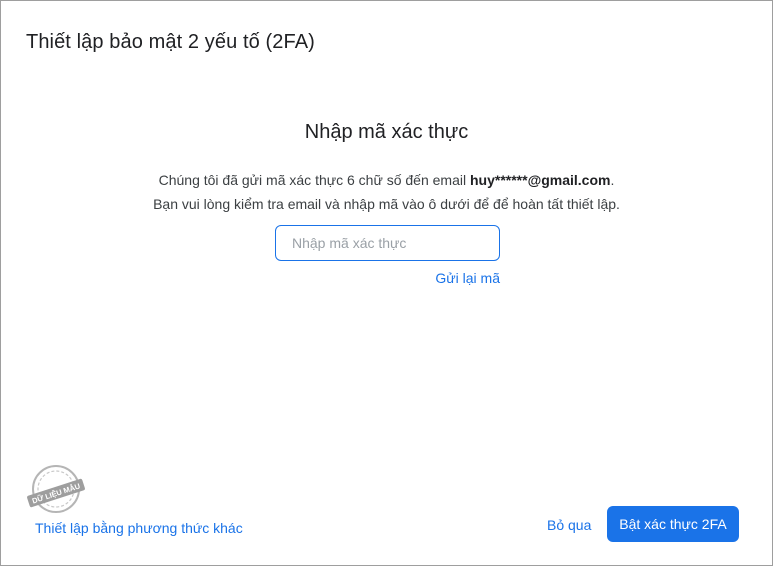 Image resolution: width=773 pixels, height=566 pixels. Describe the element at coordinates (170, 42) in the screenshot. I see `dialog-title: Thiết lập bảo mật 2 yếu tố (2FA)` at that location.